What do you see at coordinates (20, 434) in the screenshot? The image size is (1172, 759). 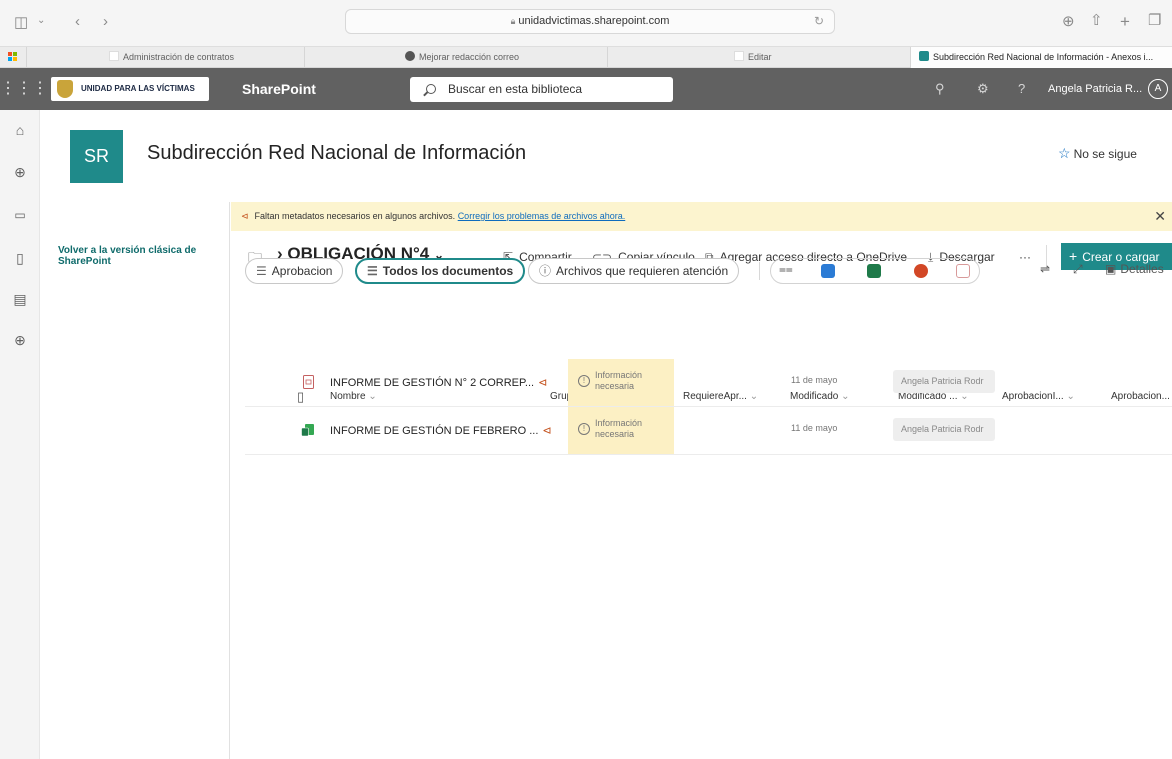 I see `app-bar: ⌂ ⊕ ▭ ▯ ▤ ⊕` at bounding box center [20, 434].